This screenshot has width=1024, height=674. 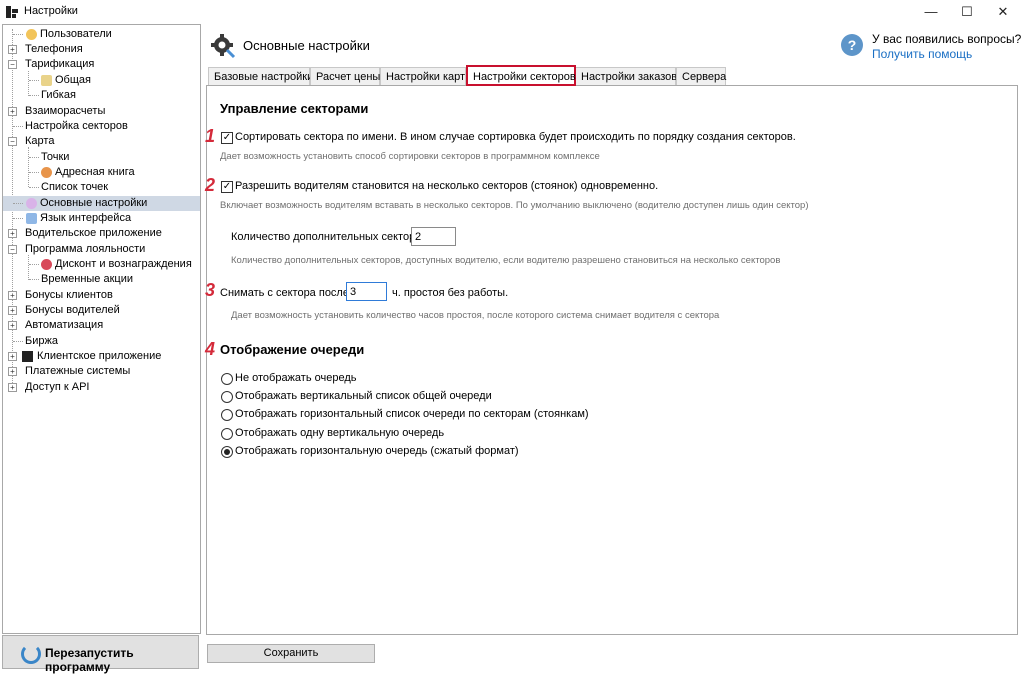 I want to click on get-help-link: Получить помощь, so click(x=922, y=54).